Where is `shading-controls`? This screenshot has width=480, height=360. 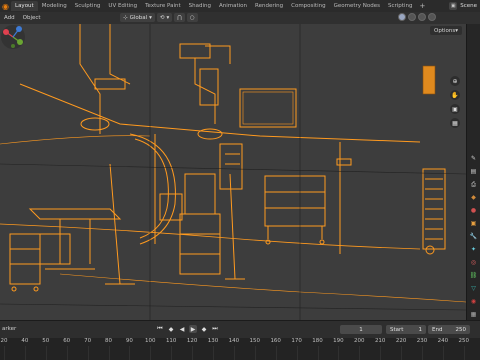
shading-controls is located at coordinates (417, 17).